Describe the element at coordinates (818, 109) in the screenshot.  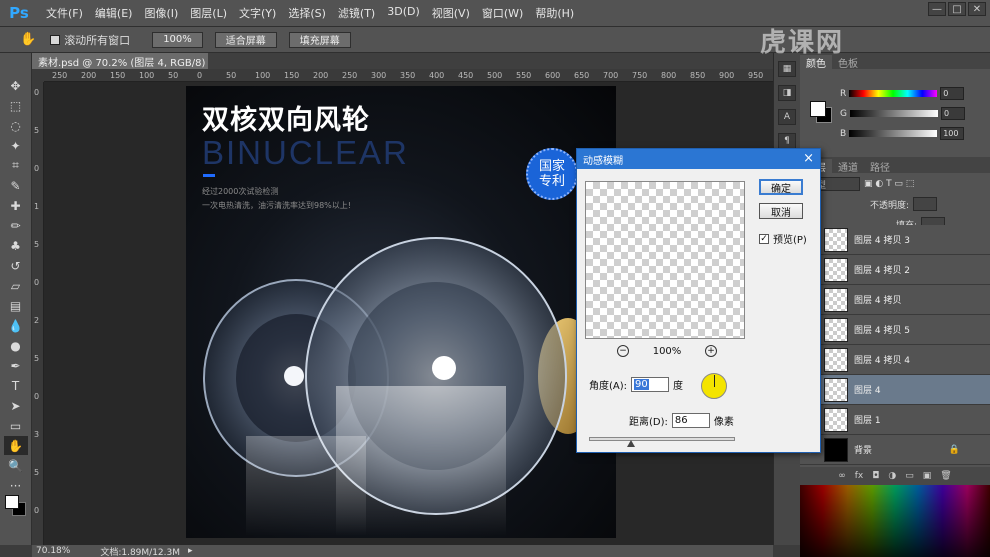
I see `panel-foreground-swatch` at that location.